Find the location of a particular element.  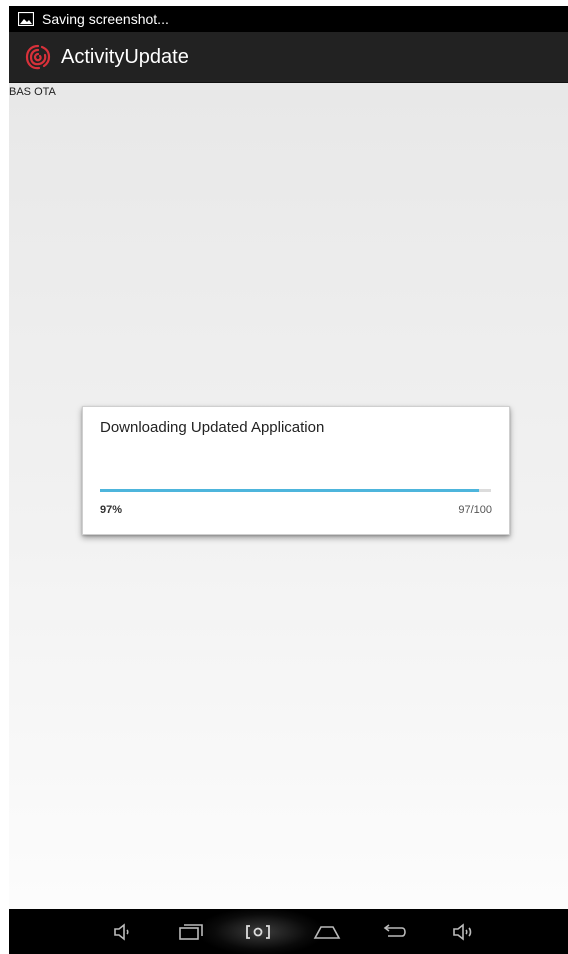

volume-up-button is located at coordinates (464, 932).